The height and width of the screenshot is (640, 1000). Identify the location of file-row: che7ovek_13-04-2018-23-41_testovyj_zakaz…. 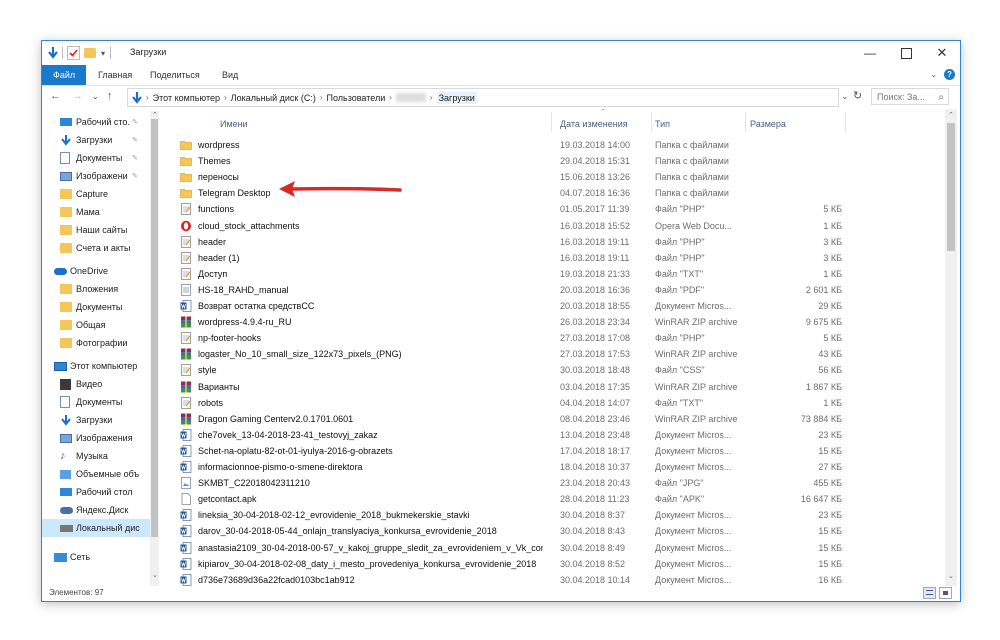
(556, 435).